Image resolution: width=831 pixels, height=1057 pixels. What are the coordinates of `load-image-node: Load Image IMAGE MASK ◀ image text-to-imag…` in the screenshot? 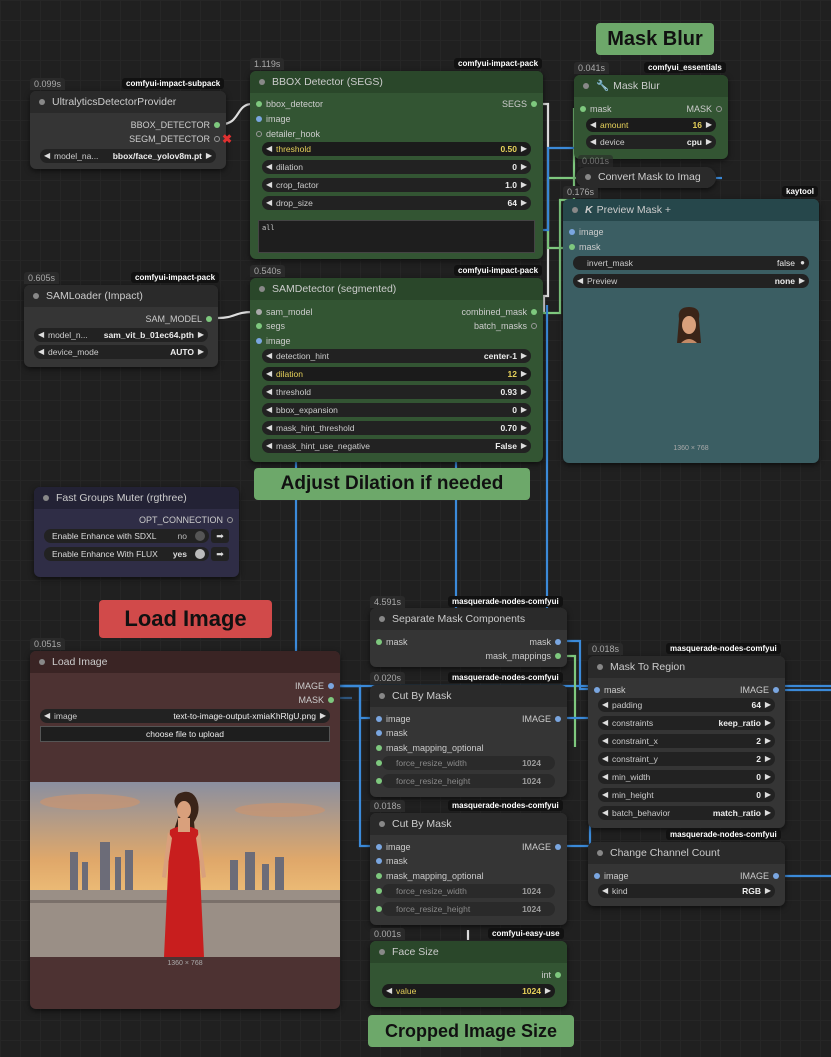 It's located at (185, 830).